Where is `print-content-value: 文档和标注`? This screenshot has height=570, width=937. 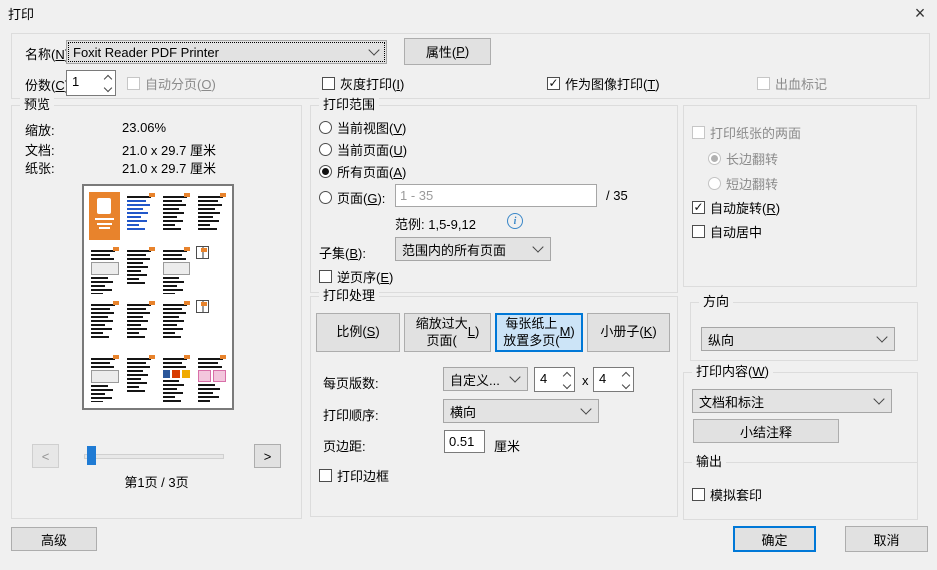 print-content-value: 文档和标注 is located at coordinates (732, 402).